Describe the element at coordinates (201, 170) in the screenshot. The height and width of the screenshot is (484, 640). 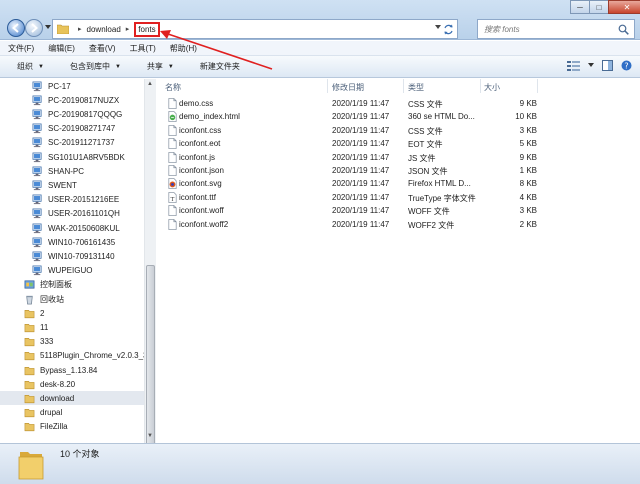
I see `file-name: iconfont.json` at that location.